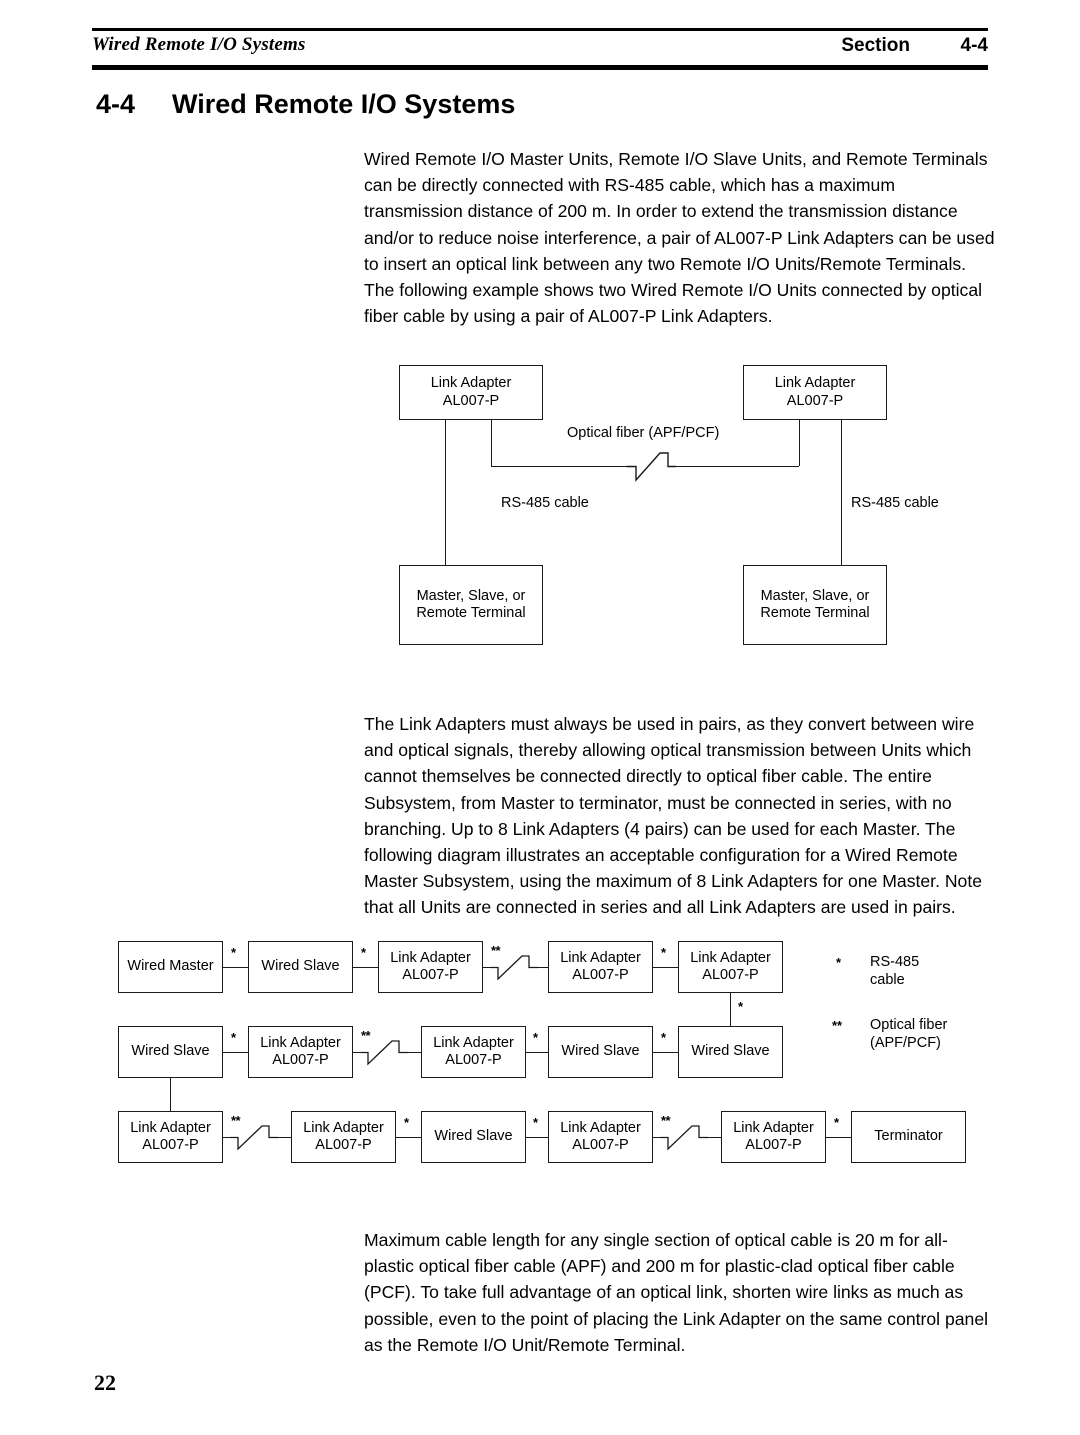 This screenshot has height=1435, width=1080. Describe the element at coordinates (666, 1120) in the screenshot. I see `diagram2-row3-mark4: **` at that location.